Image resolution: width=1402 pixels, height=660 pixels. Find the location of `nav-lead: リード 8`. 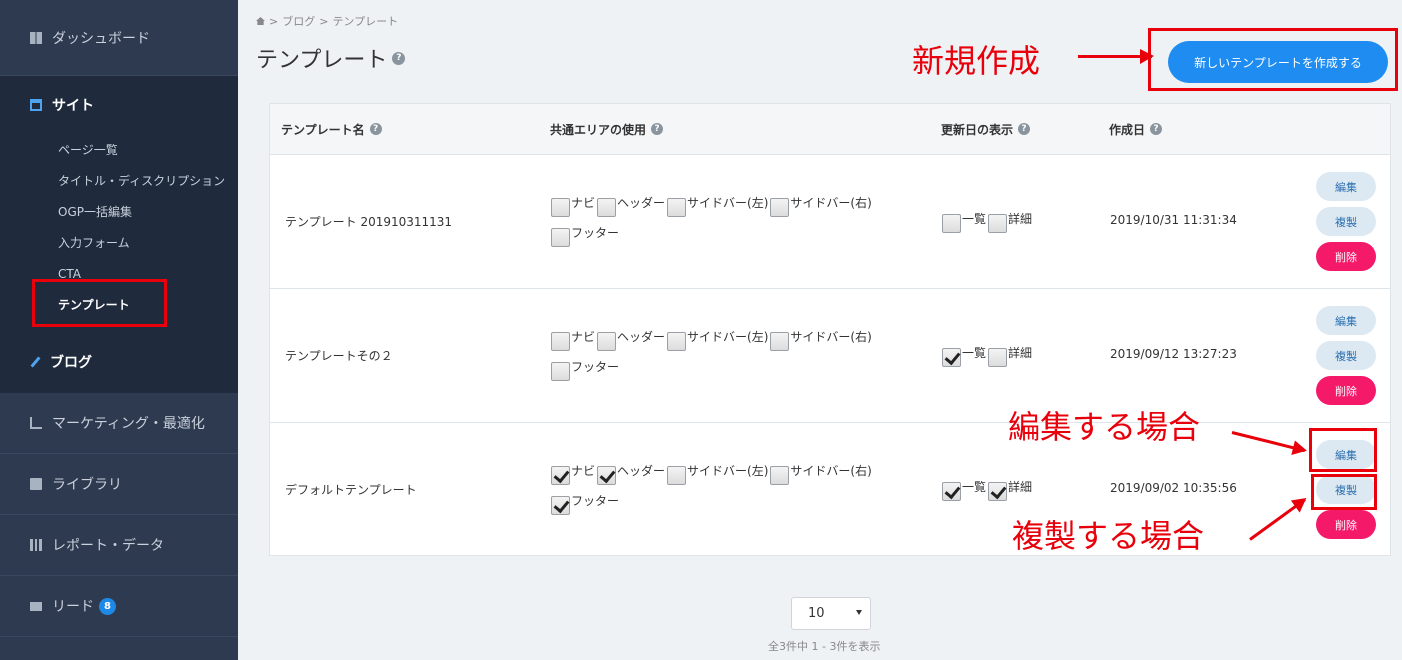

nav-lead: リード 8 is located at coordinates (119, 606).